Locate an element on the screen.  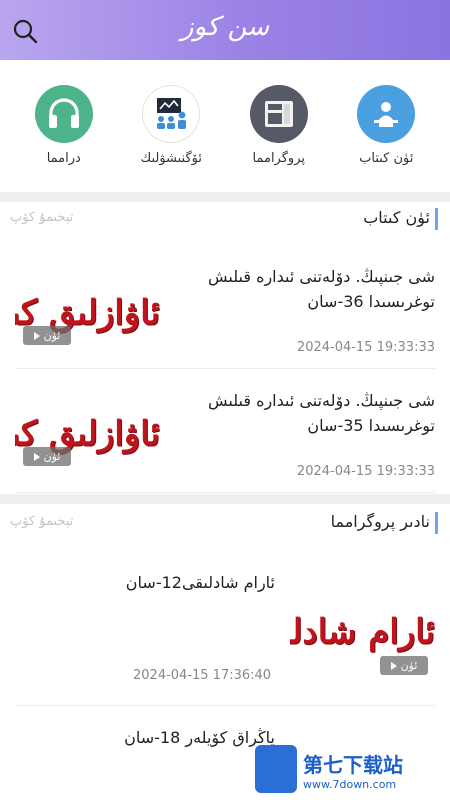
radio-icon is located at coordinates (278, 114).